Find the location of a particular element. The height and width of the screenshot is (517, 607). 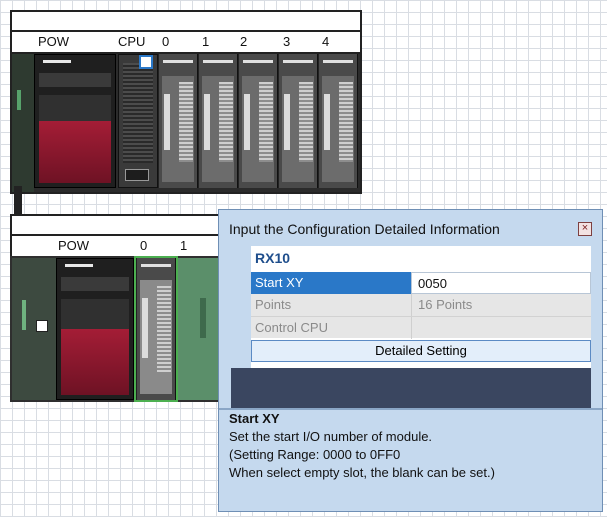

bottom-rack-slot-divider is located at coordinates (115, 235).